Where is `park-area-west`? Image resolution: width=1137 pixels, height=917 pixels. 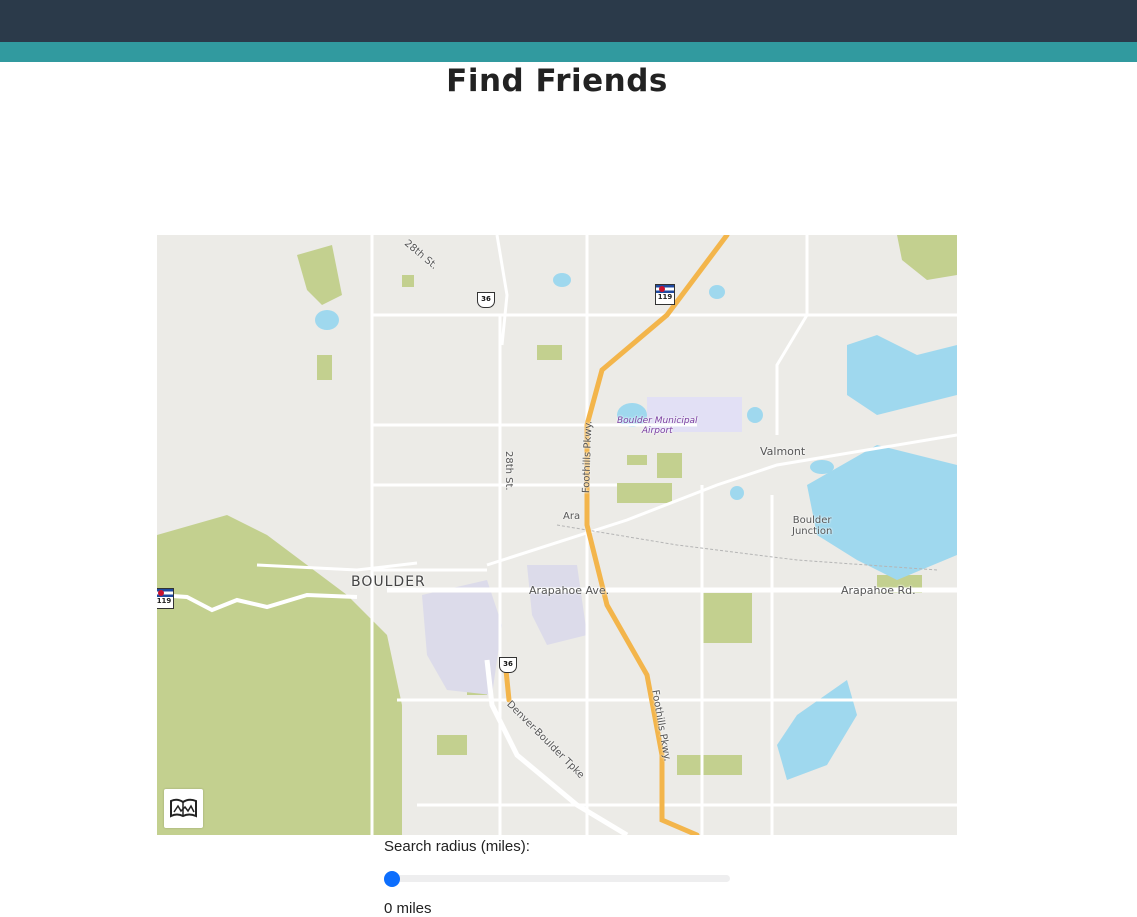 park-area-west is located at coordinates (279, 675).